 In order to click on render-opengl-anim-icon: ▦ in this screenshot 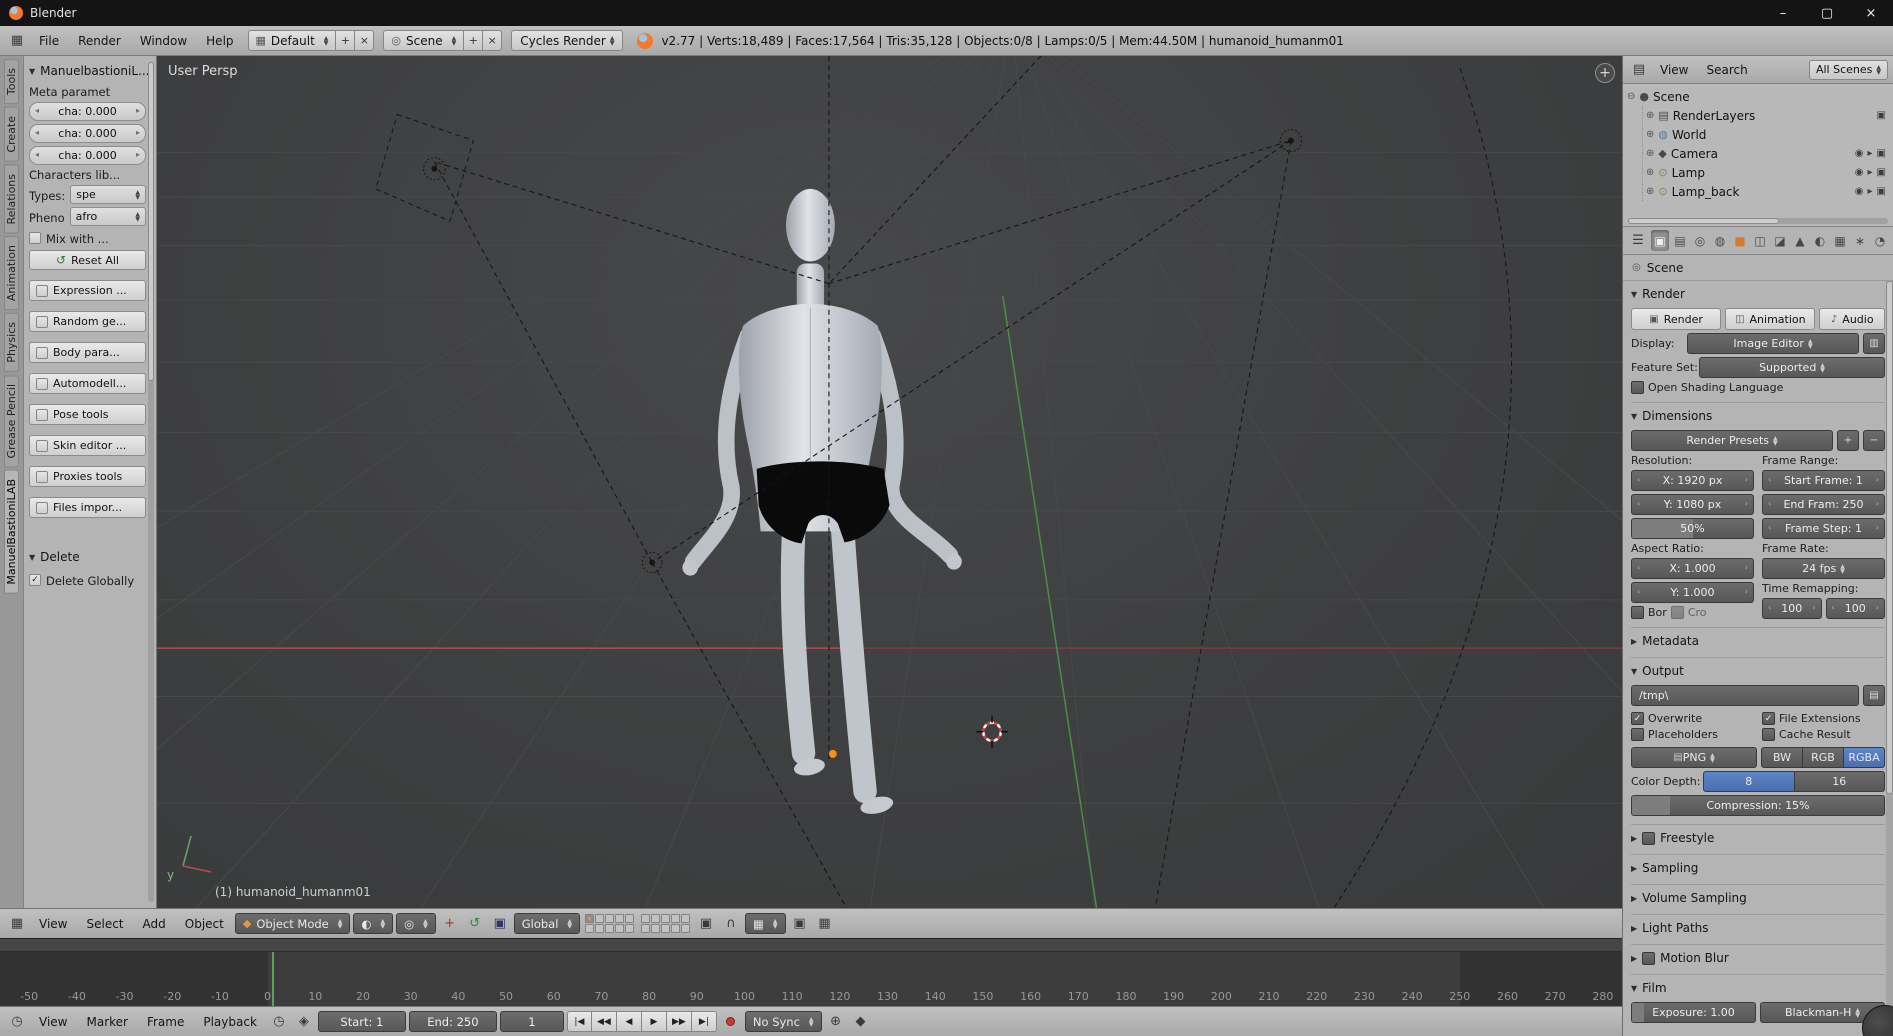, I will do `click(825, 924)`.